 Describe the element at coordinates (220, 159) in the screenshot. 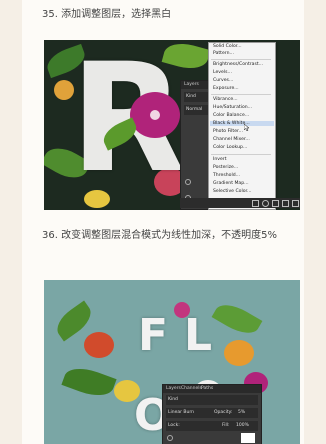

I see `menu-item-invert: Invert` at that location.